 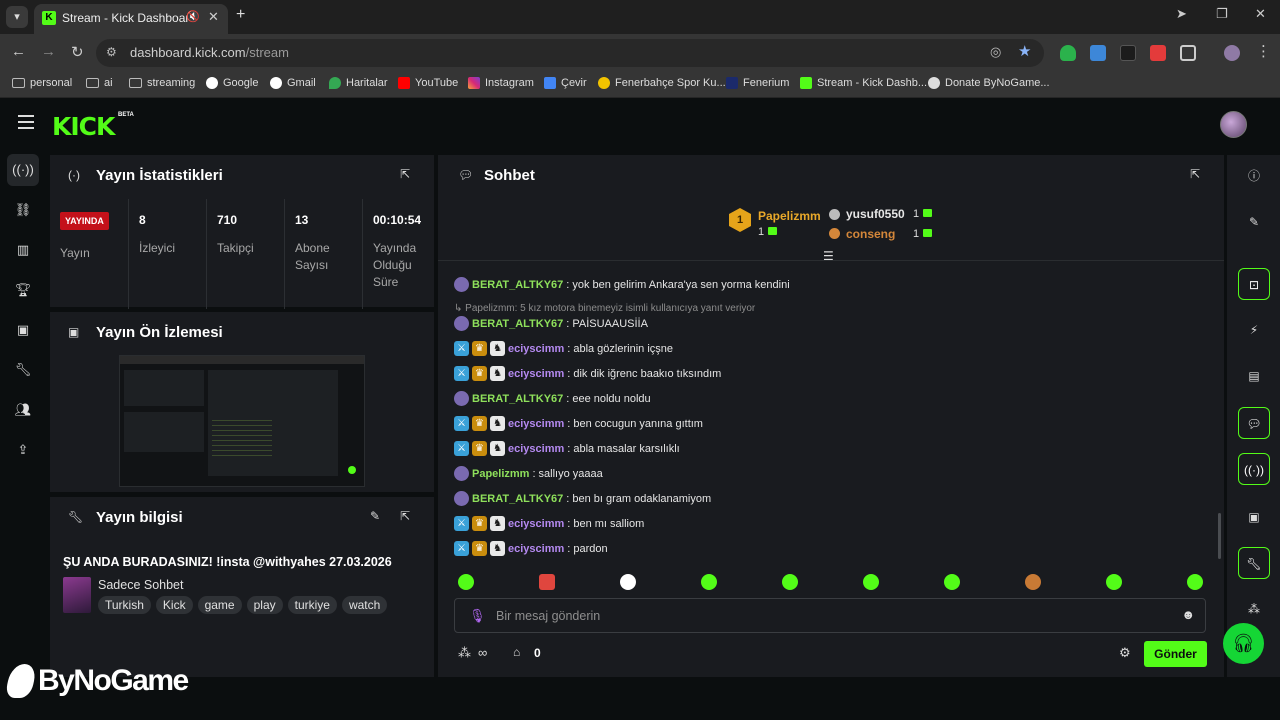 What do you see at coordinates (1254, 469) in the screenshot?
I see `broadcast-icon: ((·))` at bounding box center [1254, 469].